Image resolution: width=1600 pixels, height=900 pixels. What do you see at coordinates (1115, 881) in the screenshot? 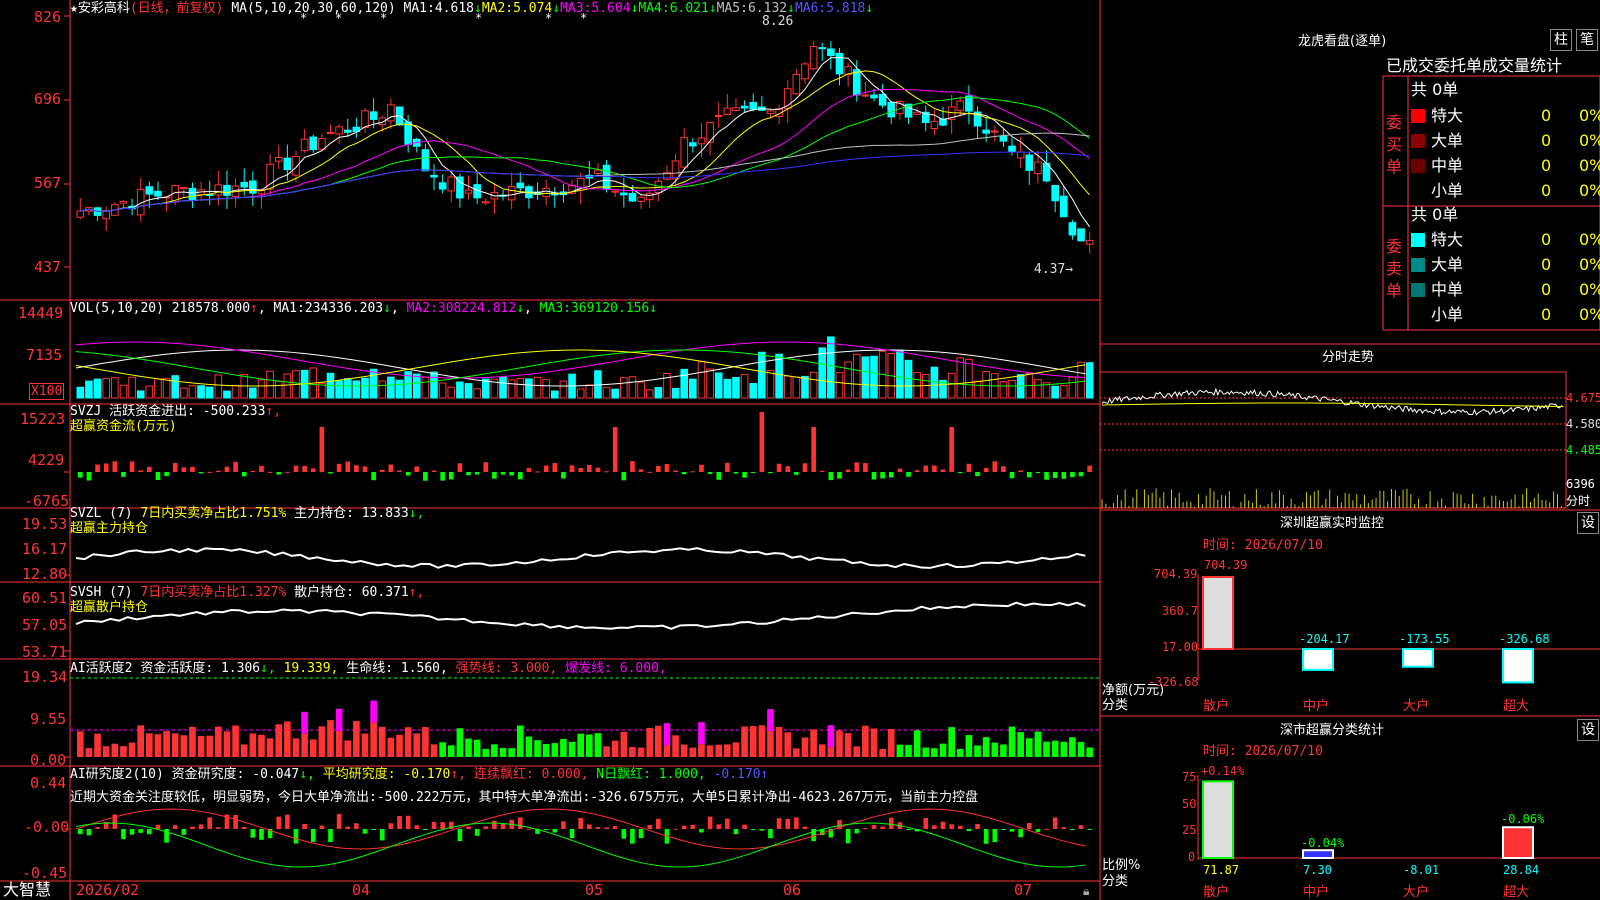
I see `stats-xlabel: 分类` at bounding box center [1115, 881].